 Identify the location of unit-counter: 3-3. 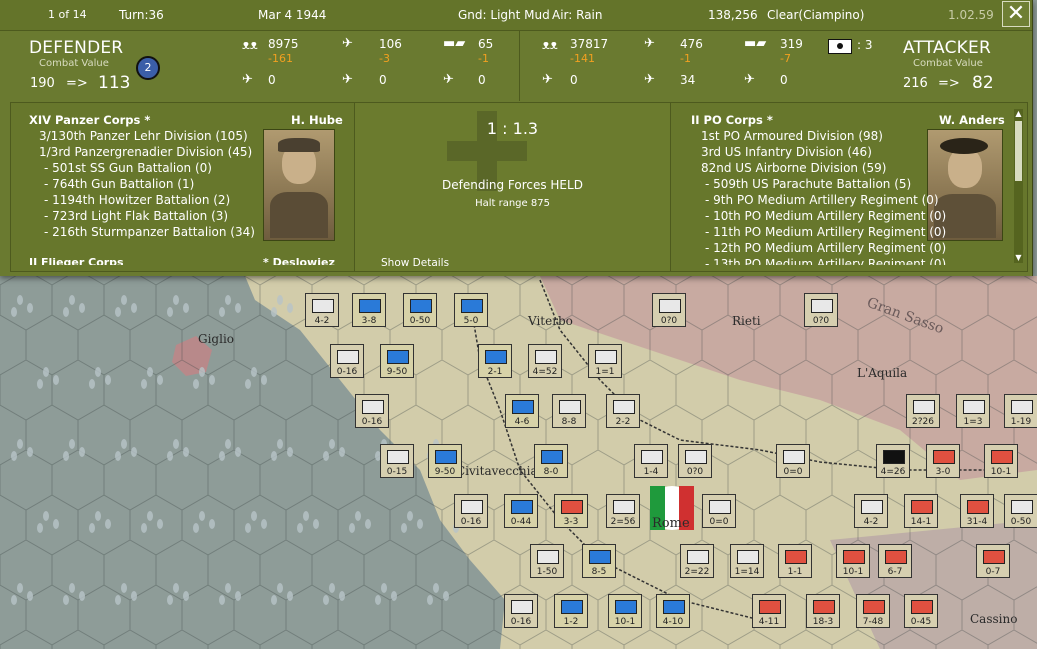
(571, 511).